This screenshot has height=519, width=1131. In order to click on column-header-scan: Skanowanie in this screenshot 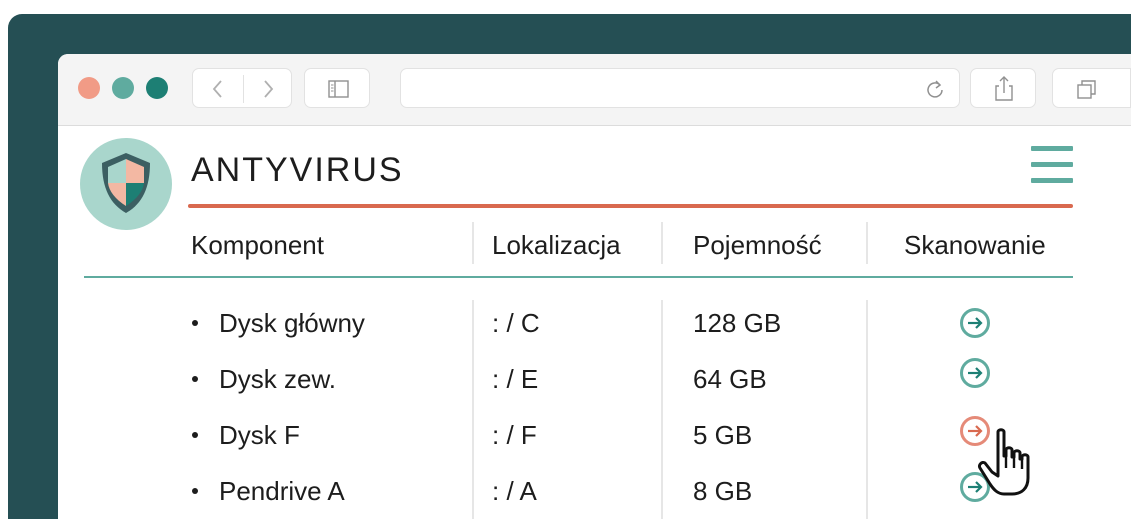, I will do `click(975, 245)`.